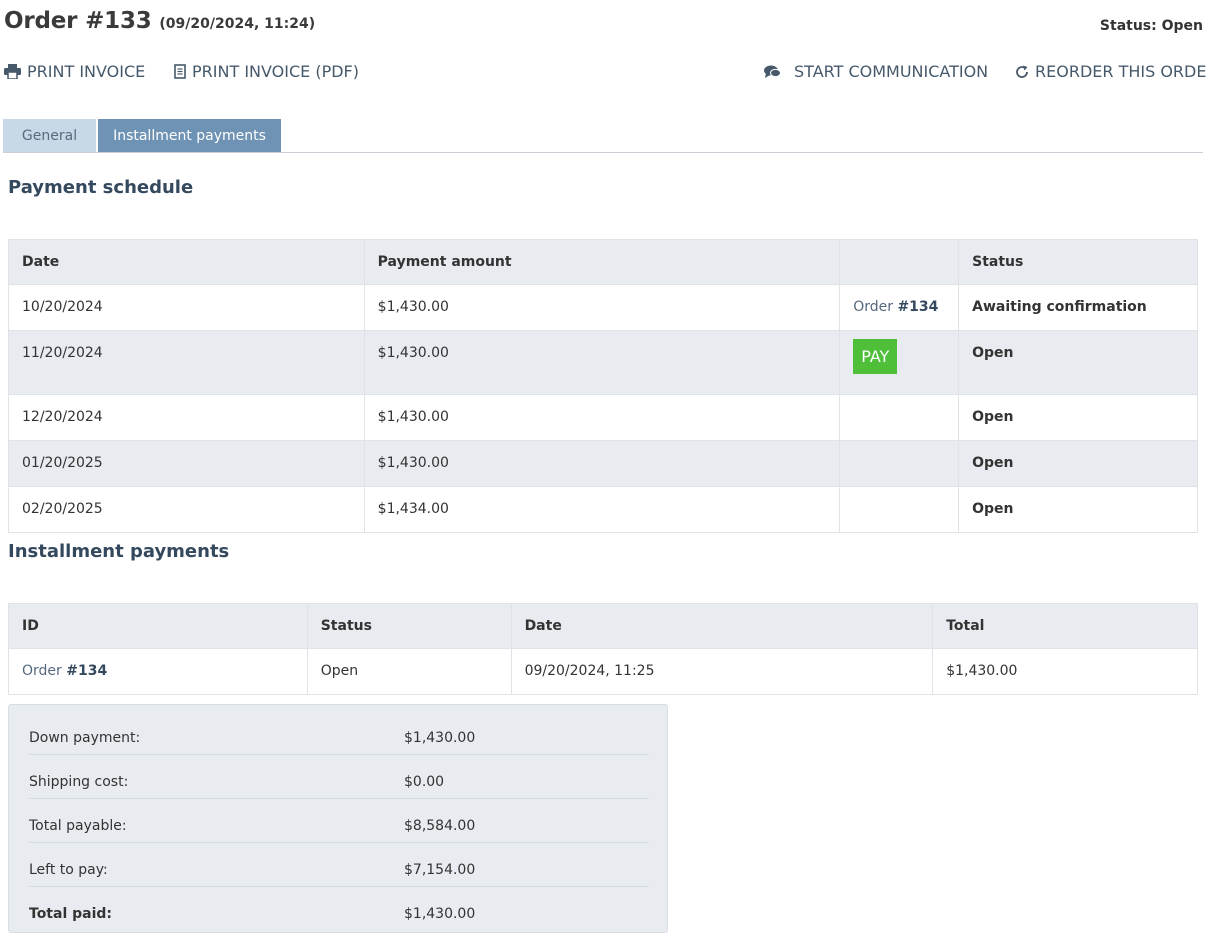 This screenshot has width=1207, height=933. I want to click on cell-date: 11/20/2024, so click(186, 362).